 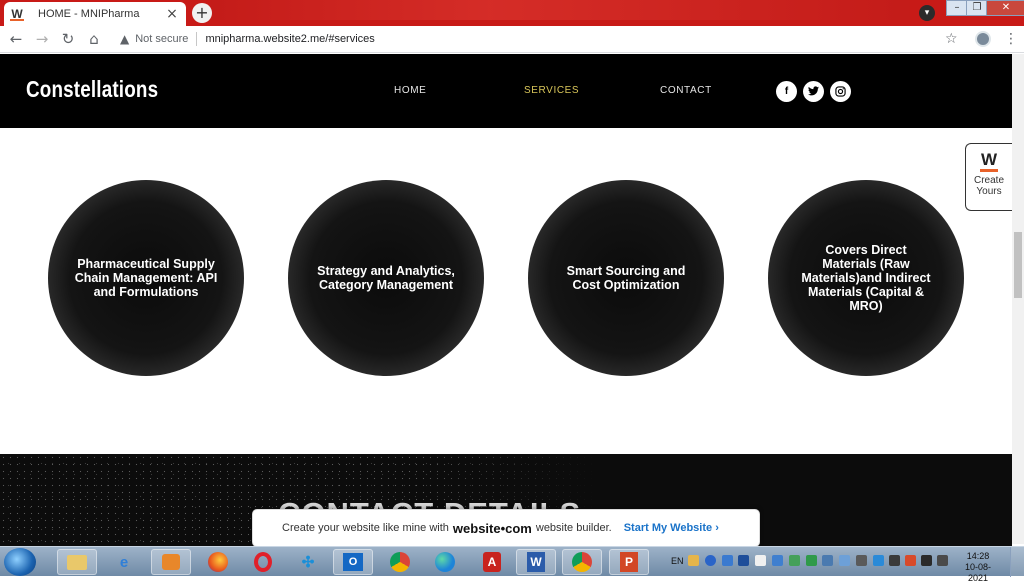 What do you see at coordinates (536, 562) in the screenshot?
I see `word-icon: W` at bounding box center [536, 562].